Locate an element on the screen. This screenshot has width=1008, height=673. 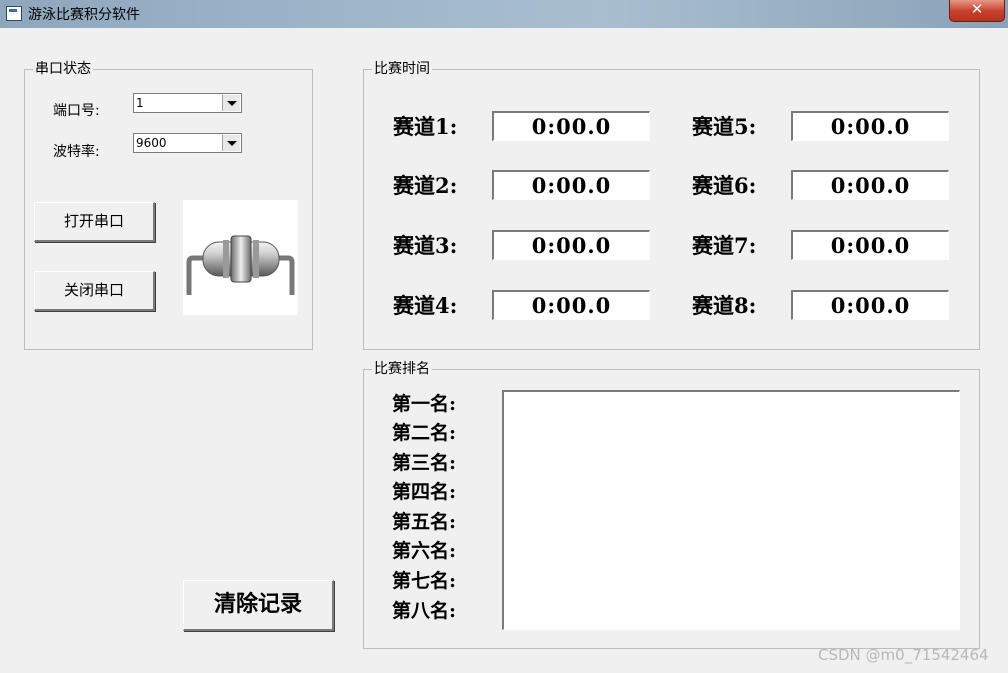
lane-5-time: 0:00.0 is located at coordinates (870, 126).